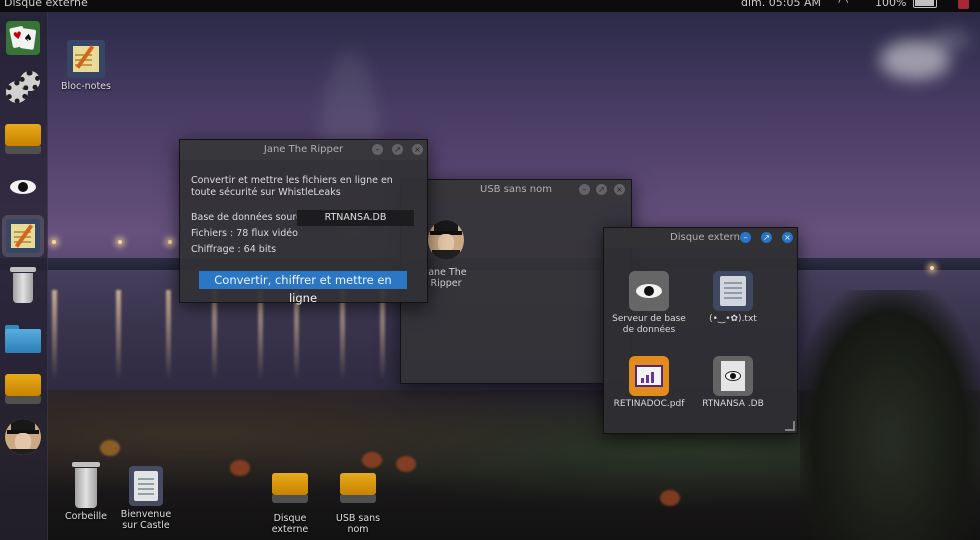 The height and width of the screenshot is (540, 980). Describe the element at coordinates (925, 4) in the screenshot. I see `battery-icon` at that location.